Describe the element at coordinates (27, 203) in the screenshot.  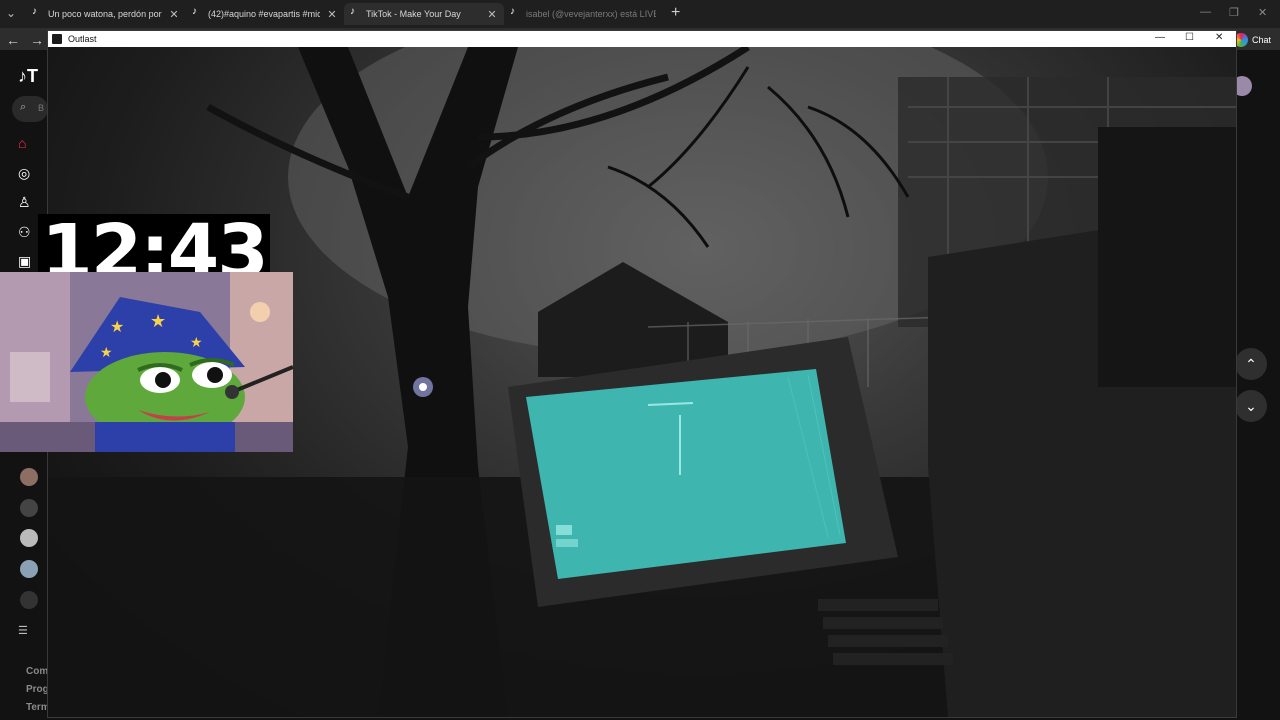
I see `following-icon: ♙` at that location.